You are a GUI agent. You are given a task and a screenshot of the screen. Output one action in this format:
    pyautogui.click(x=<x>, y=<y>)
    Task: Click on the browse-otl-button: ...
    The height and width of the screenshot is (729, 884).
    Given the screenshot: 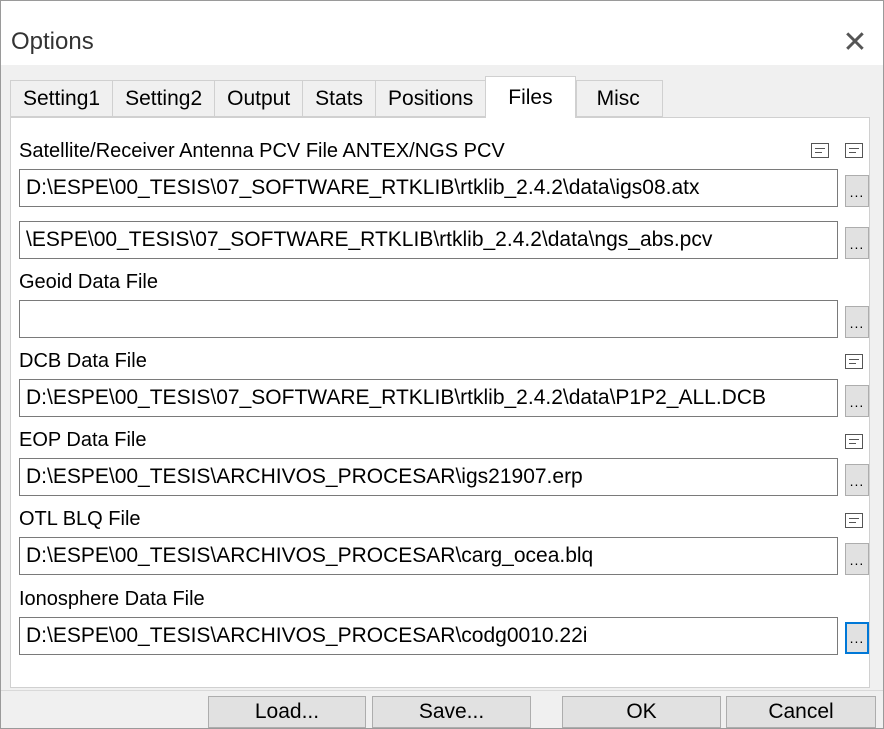 What is the action you would take?
    pyautogui.click(x=857, y=559)
    